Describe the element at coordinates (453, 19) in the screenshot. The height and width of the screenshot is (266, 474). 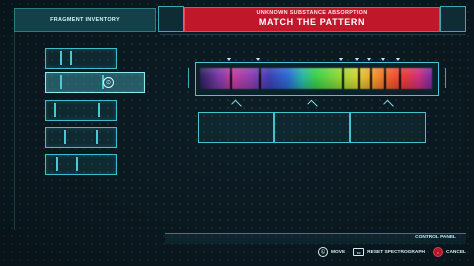
I see `hex-right-icon` at that location.